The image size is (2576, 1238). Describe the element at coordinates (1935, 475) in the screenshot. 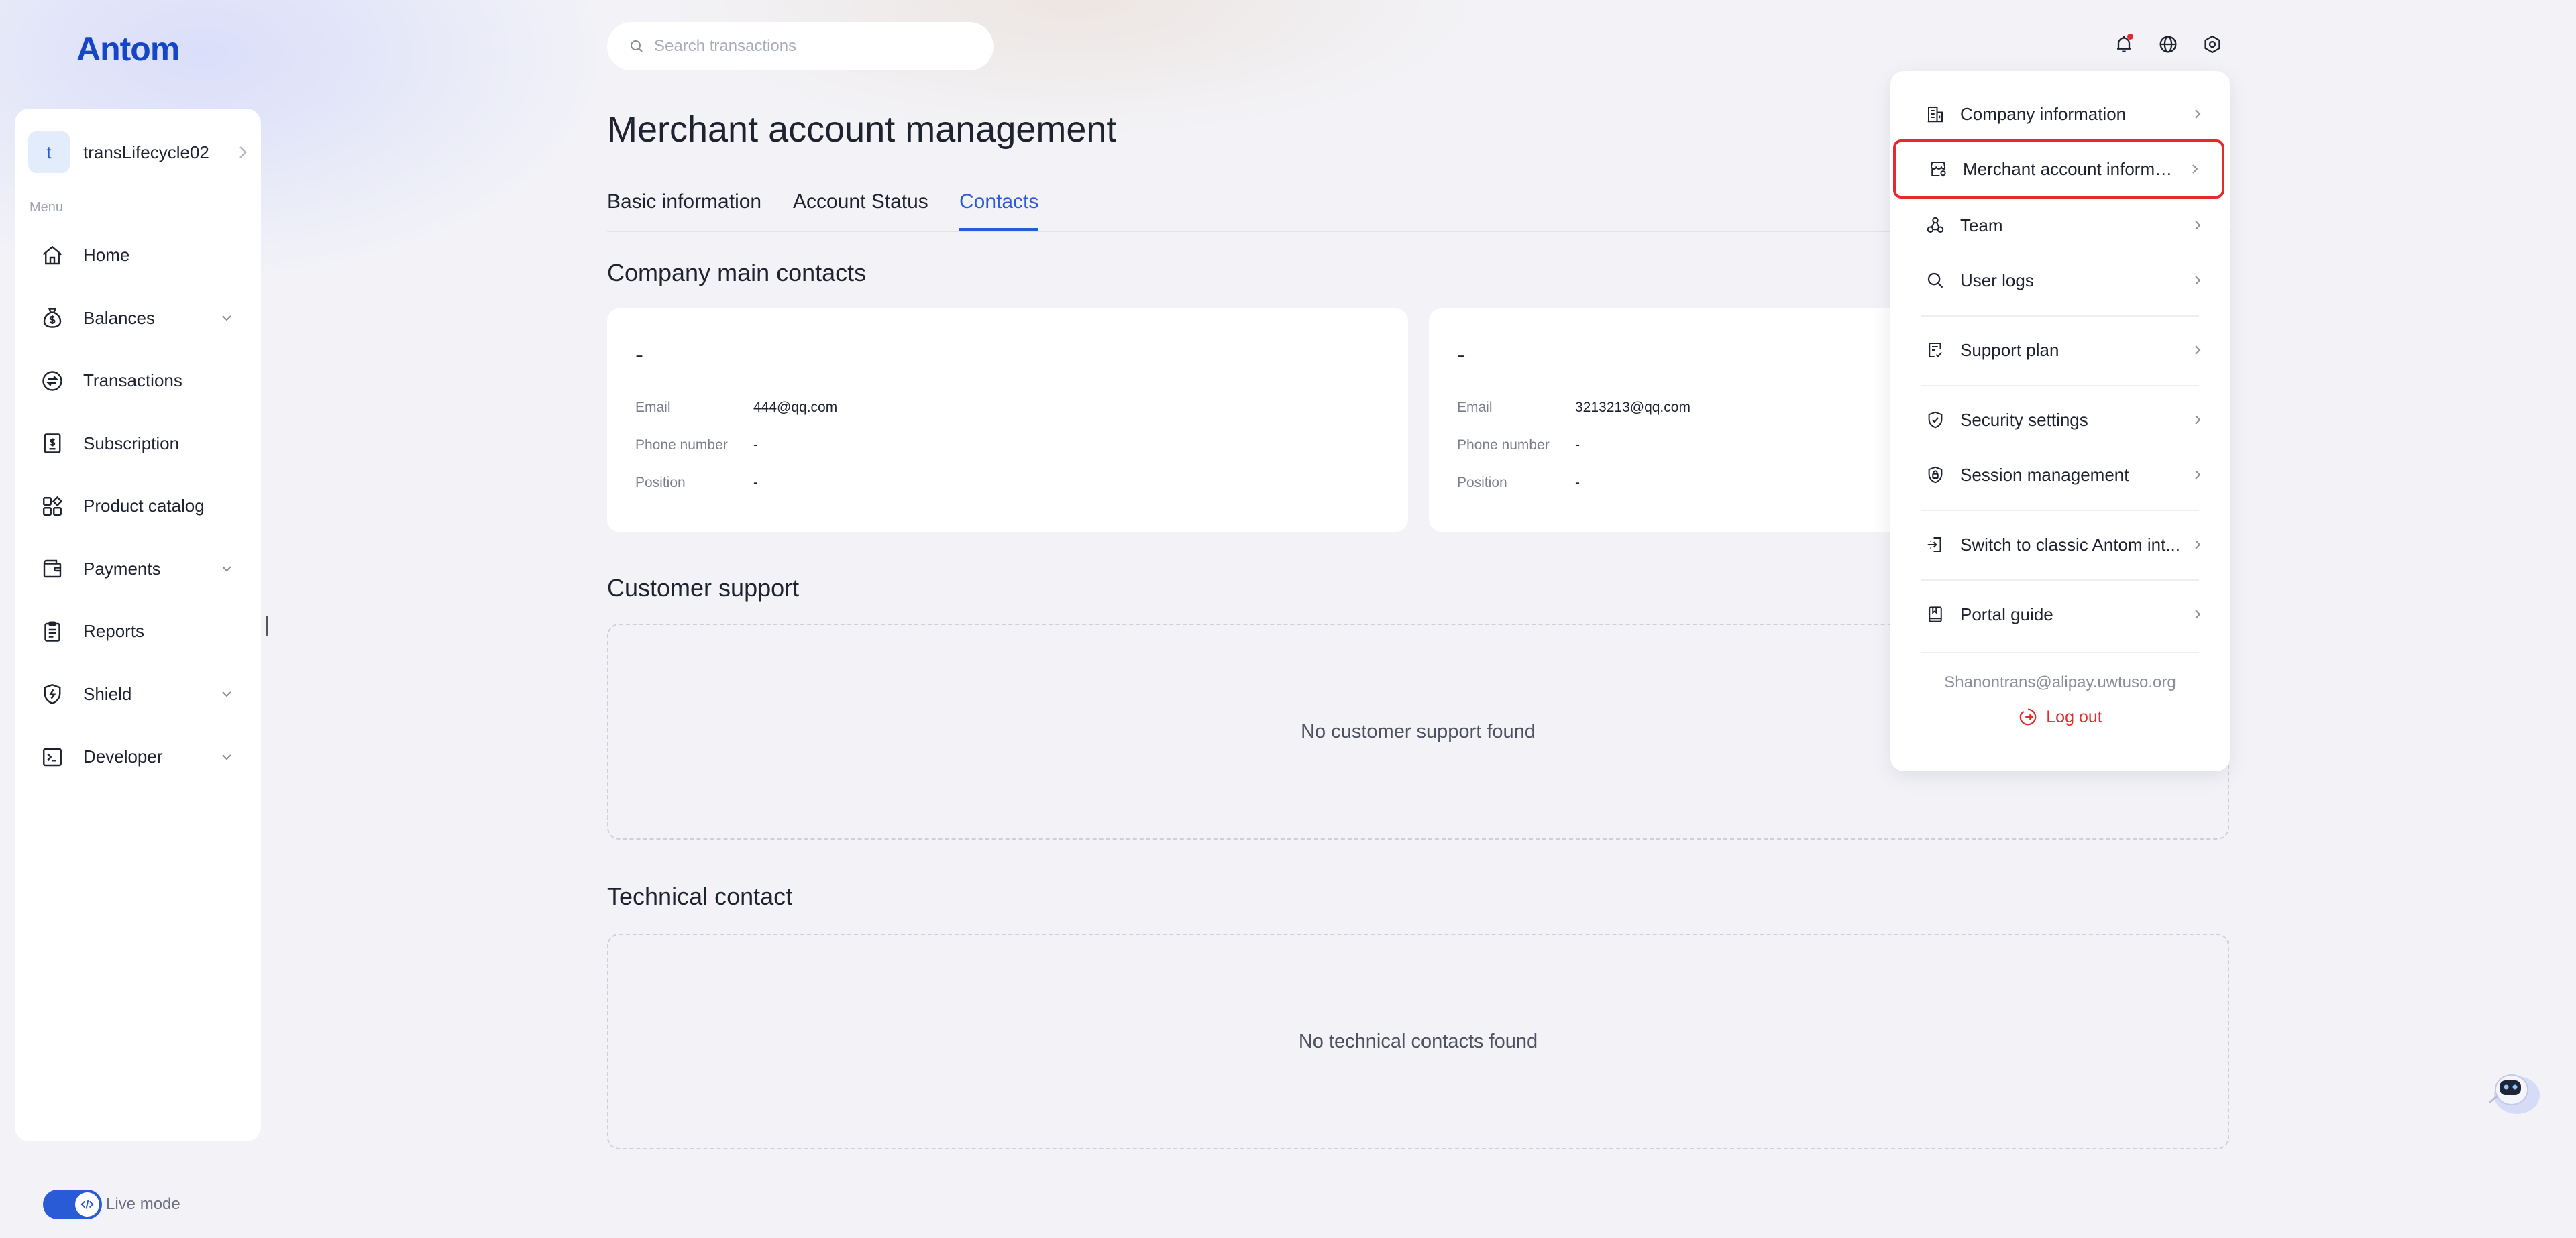

I see `lock-shield-icon` at that location.